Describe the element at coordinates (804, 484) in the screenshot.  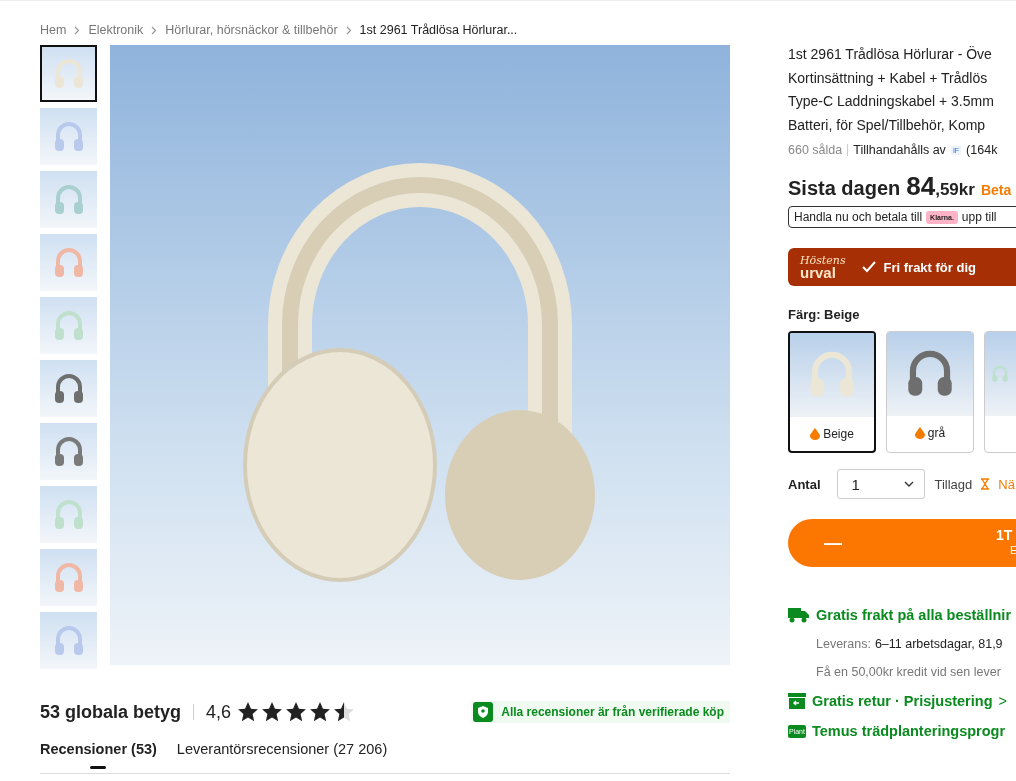
I see `quantity-label: Antal` at that location.